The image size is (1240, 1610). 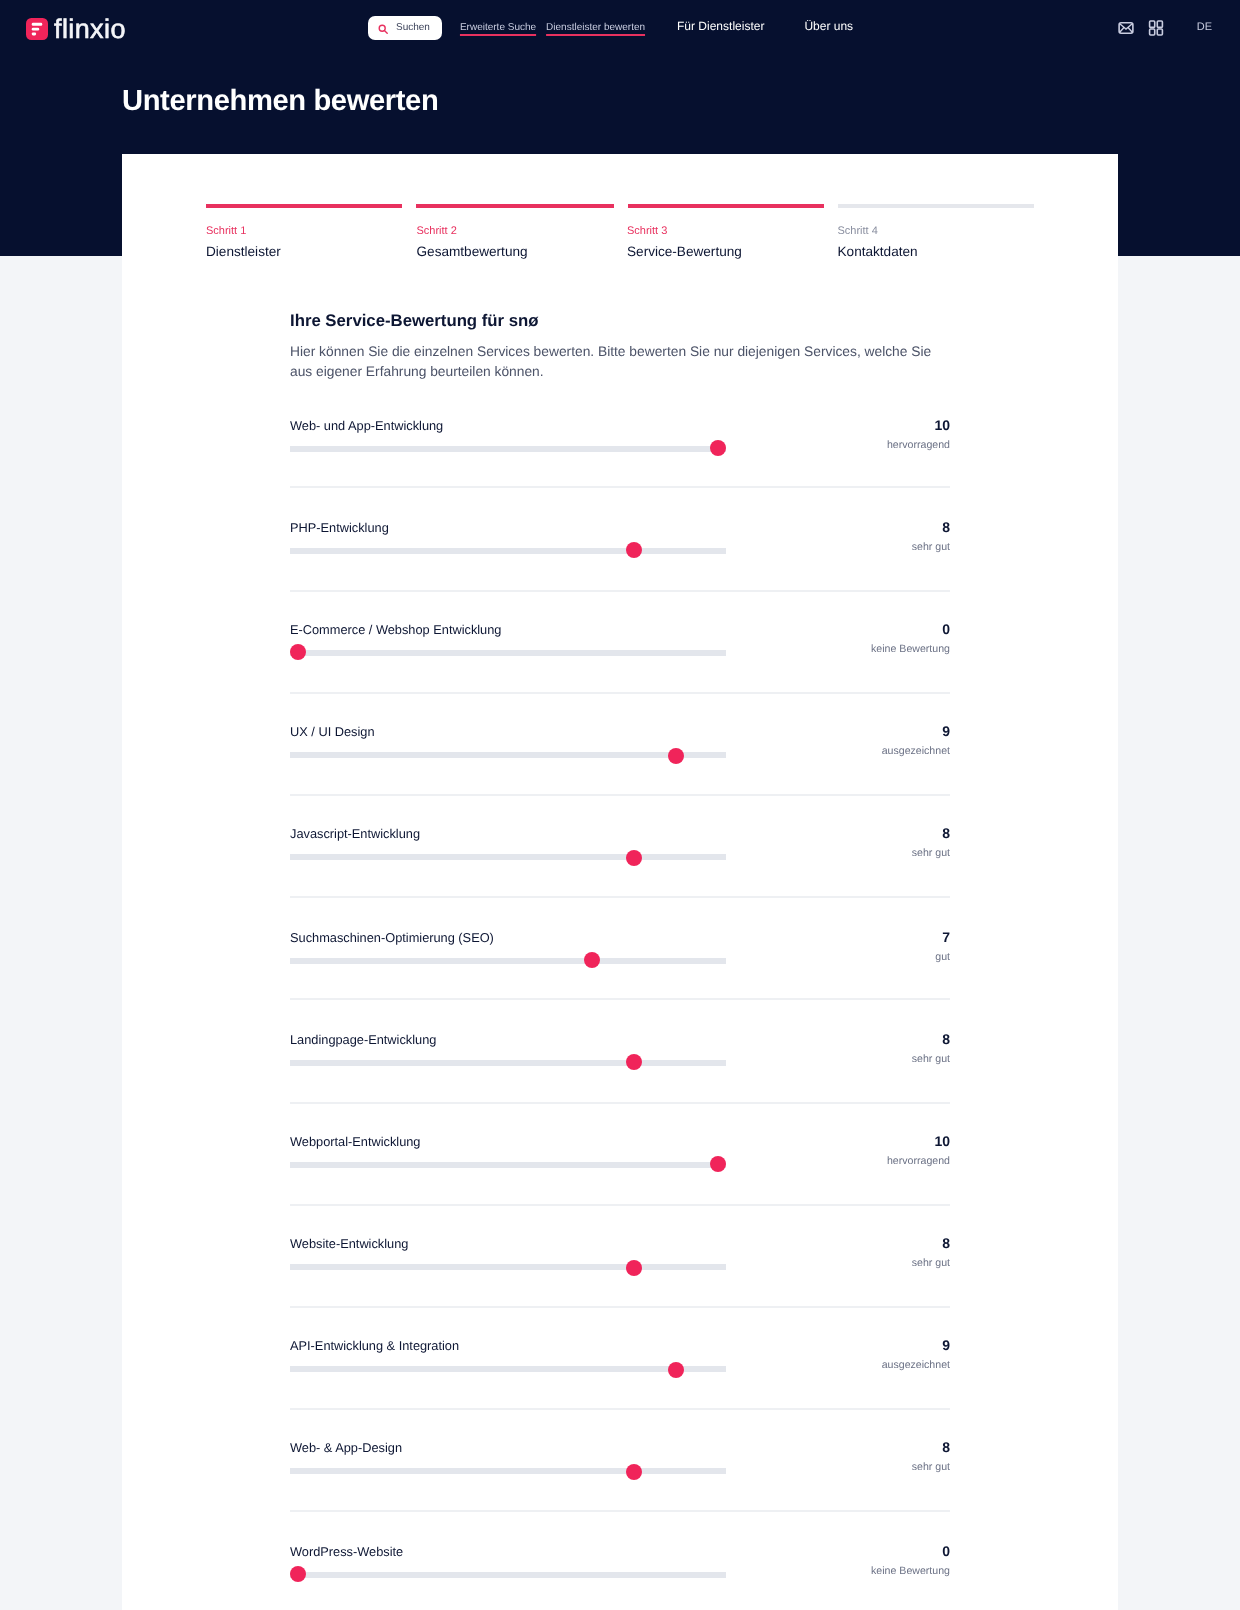 I want to click on page-title: Unternehmen bewerten, so click(x=280, y=102).